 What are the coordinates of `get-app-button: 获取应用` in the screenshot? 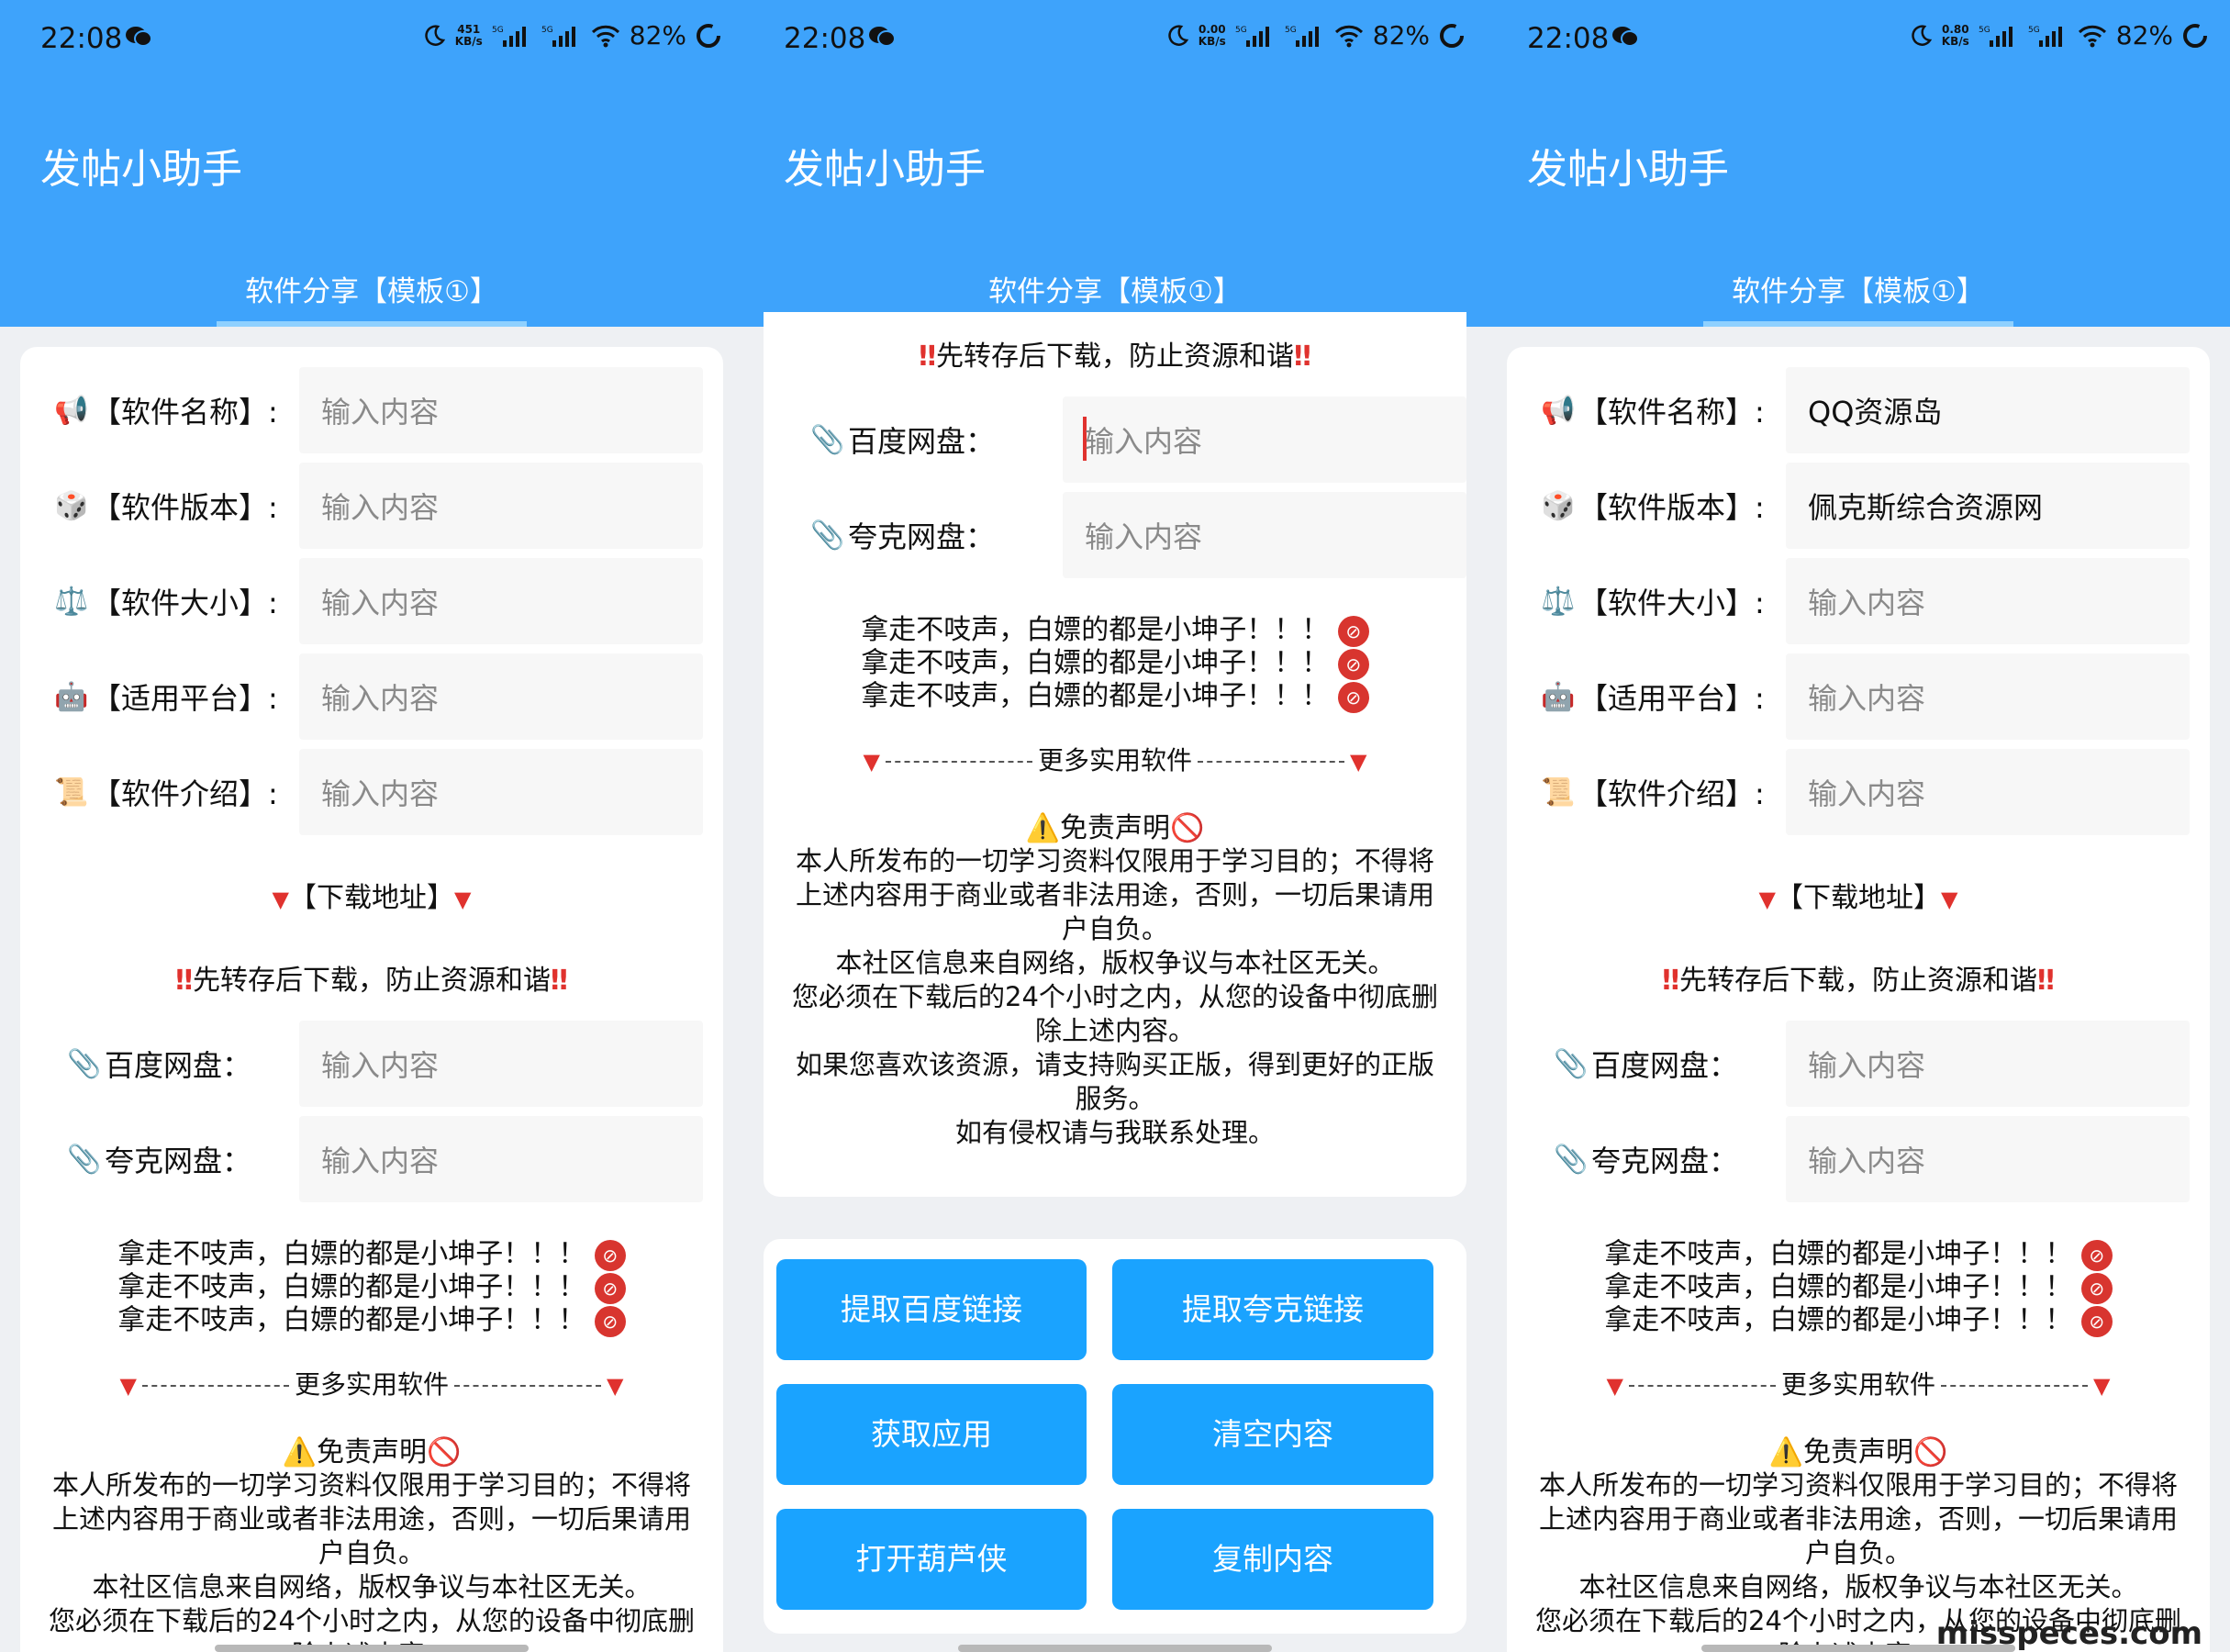 It's located at (932, 1434).